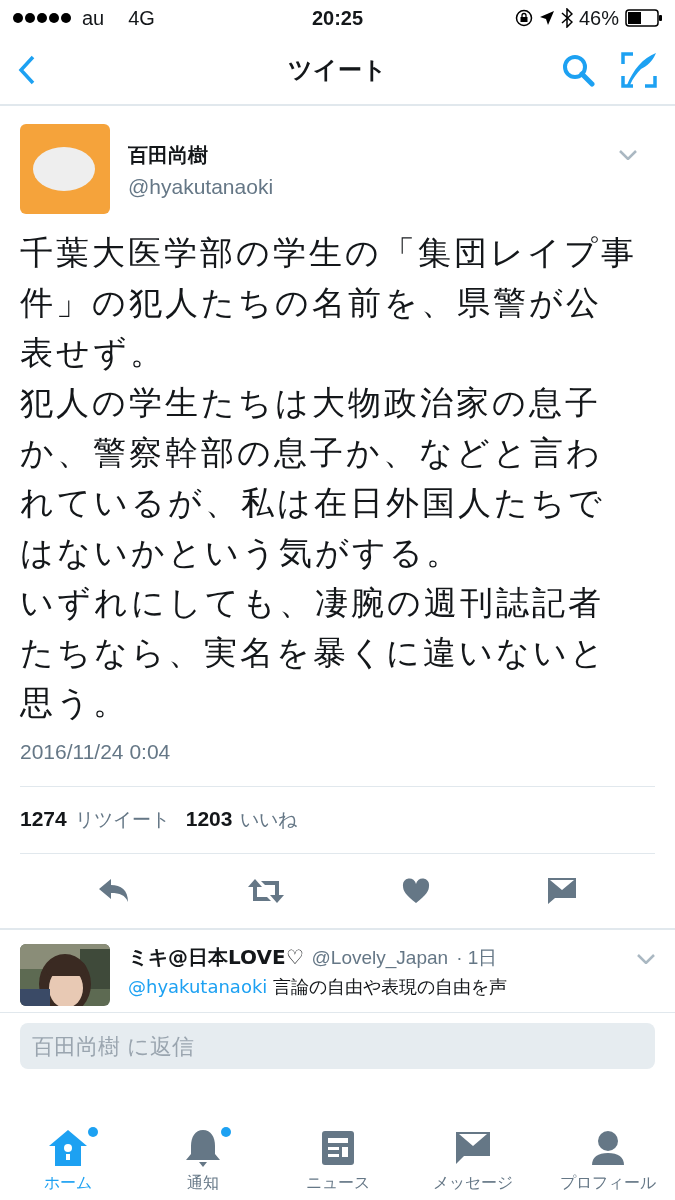 The image size is (675, 1200). Describe the element at coordinates (566, 18) in the screenshot. I see `bluetooth-icon` at that location.